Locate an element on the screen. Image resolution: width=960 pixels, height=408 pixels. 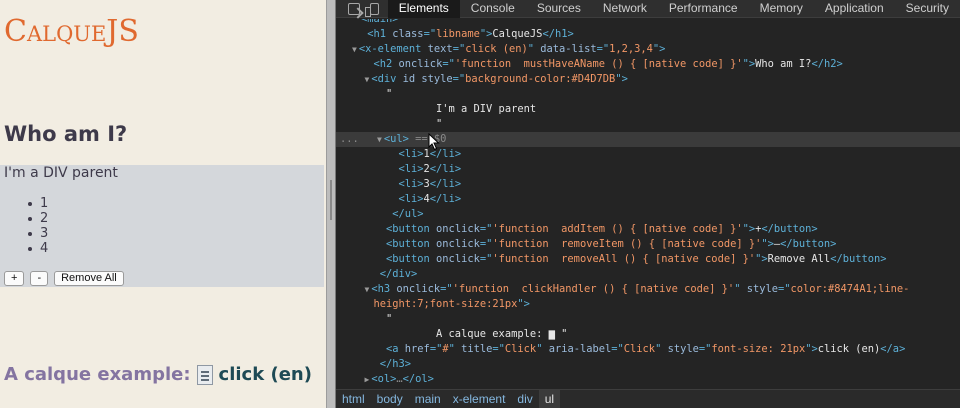
number-list: 1 2 3 4 is located at coordinates (38, 226).